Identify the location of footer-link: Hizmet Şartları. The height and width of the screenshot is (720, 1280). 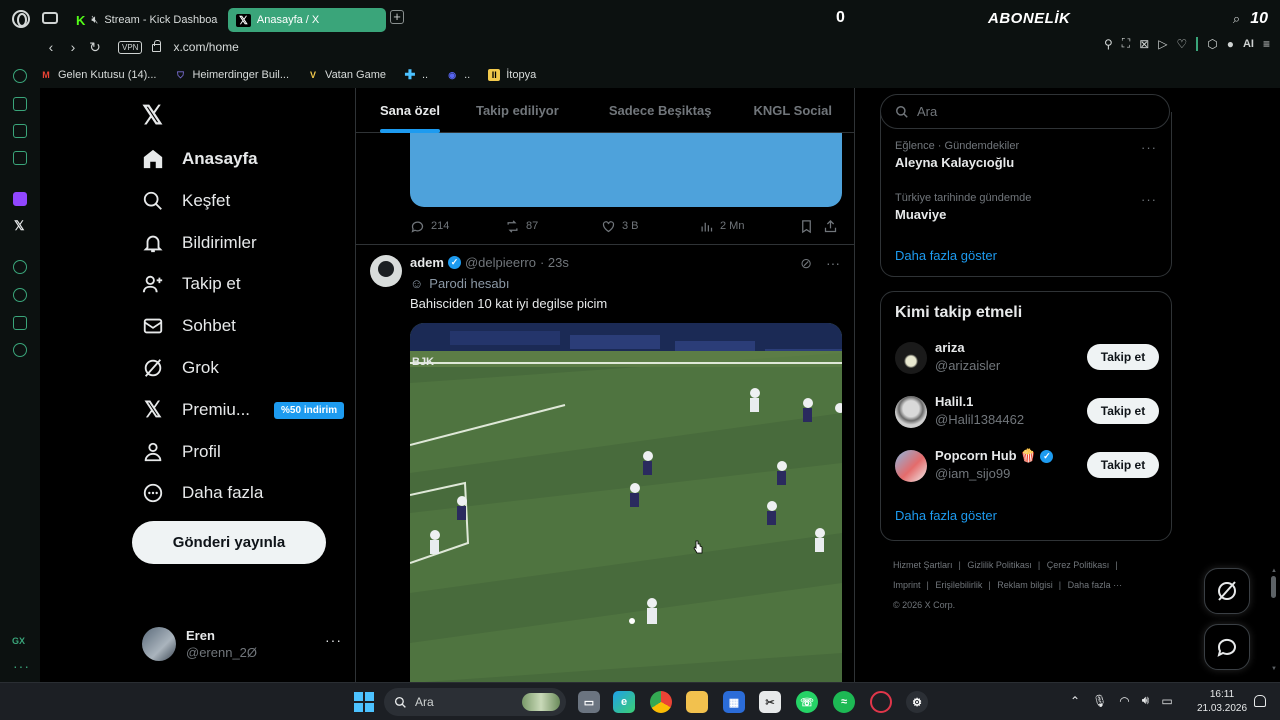
(923, 565).